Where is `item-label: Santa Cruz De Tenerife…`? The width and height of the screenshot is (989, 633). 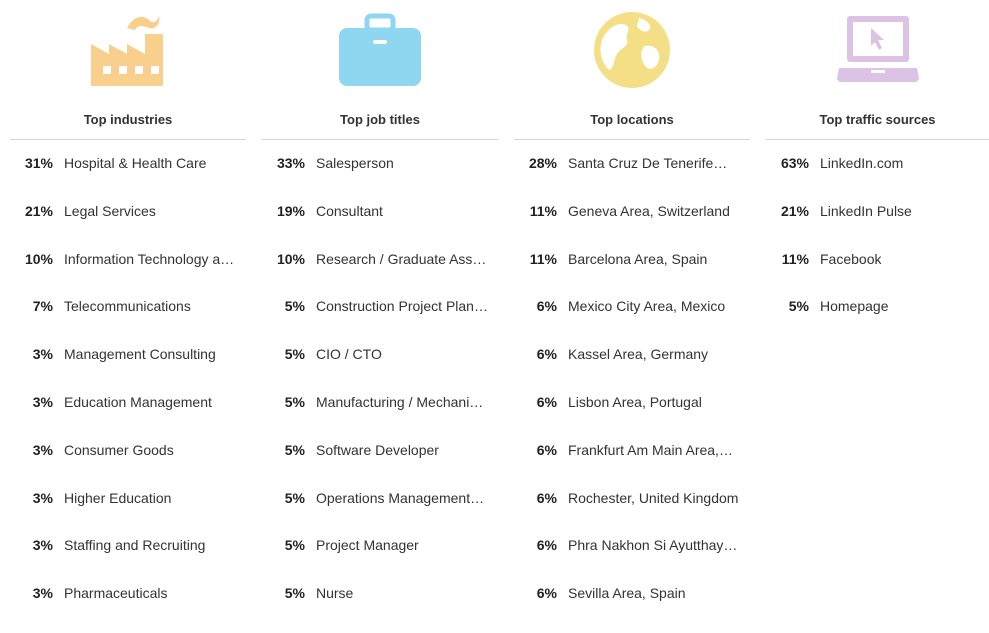 item-label: Santa Cruz De Tenerife… is located at coordinates (648, 163).